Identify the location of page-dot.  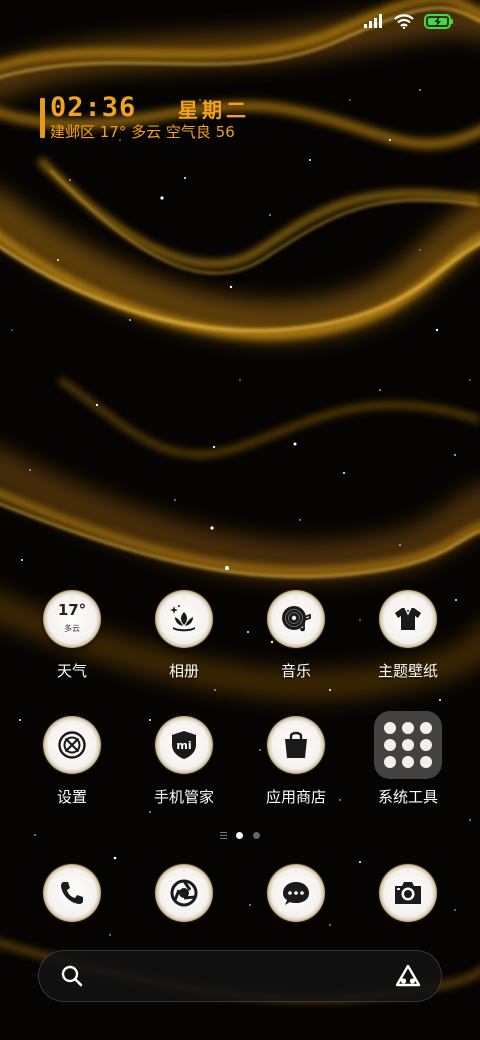
(256, 835).